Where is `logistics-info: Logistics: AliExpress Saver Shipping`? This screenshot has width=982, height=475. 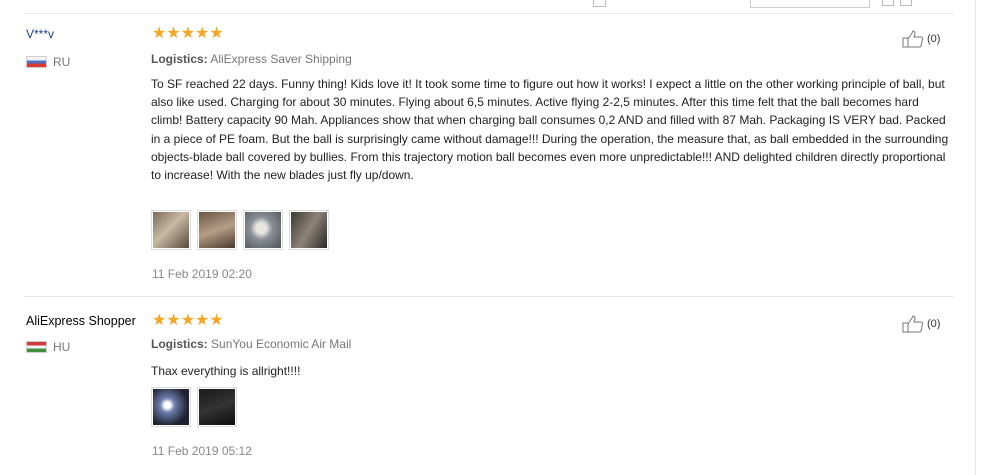 logistics-info: Logistics: AliExpress Saver Shipping is located at coordinates (251, 59).